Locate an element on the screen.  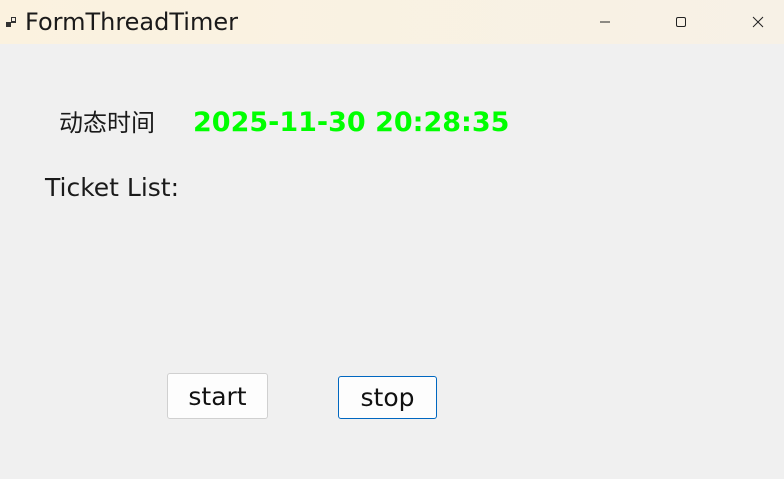
close-button is located at coordinates (758, 22).